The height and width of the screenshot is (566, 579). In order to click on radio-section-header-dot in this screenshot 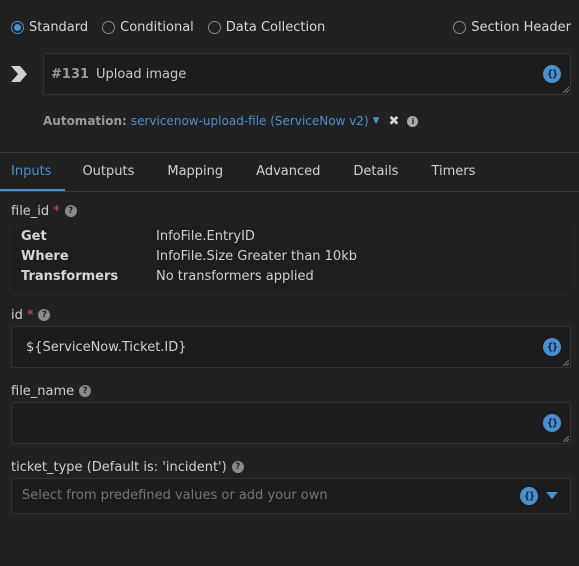, I will do `click(460, 27)`.